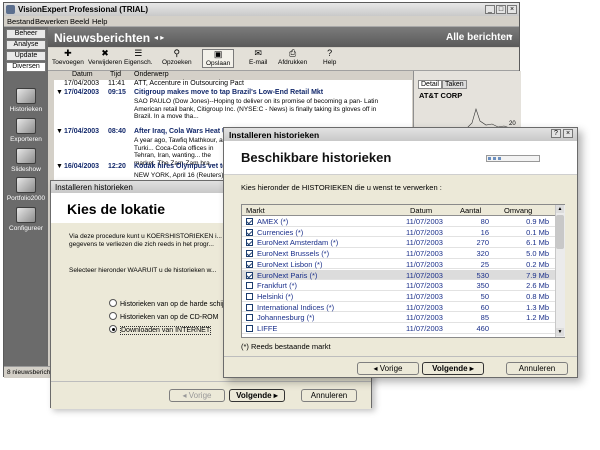  Describe the element at coordinates (398, 285) in the screenshot. I see `table-row: Frankfurt (*) 11/07/2003 350 2.6 Mb` at that location.